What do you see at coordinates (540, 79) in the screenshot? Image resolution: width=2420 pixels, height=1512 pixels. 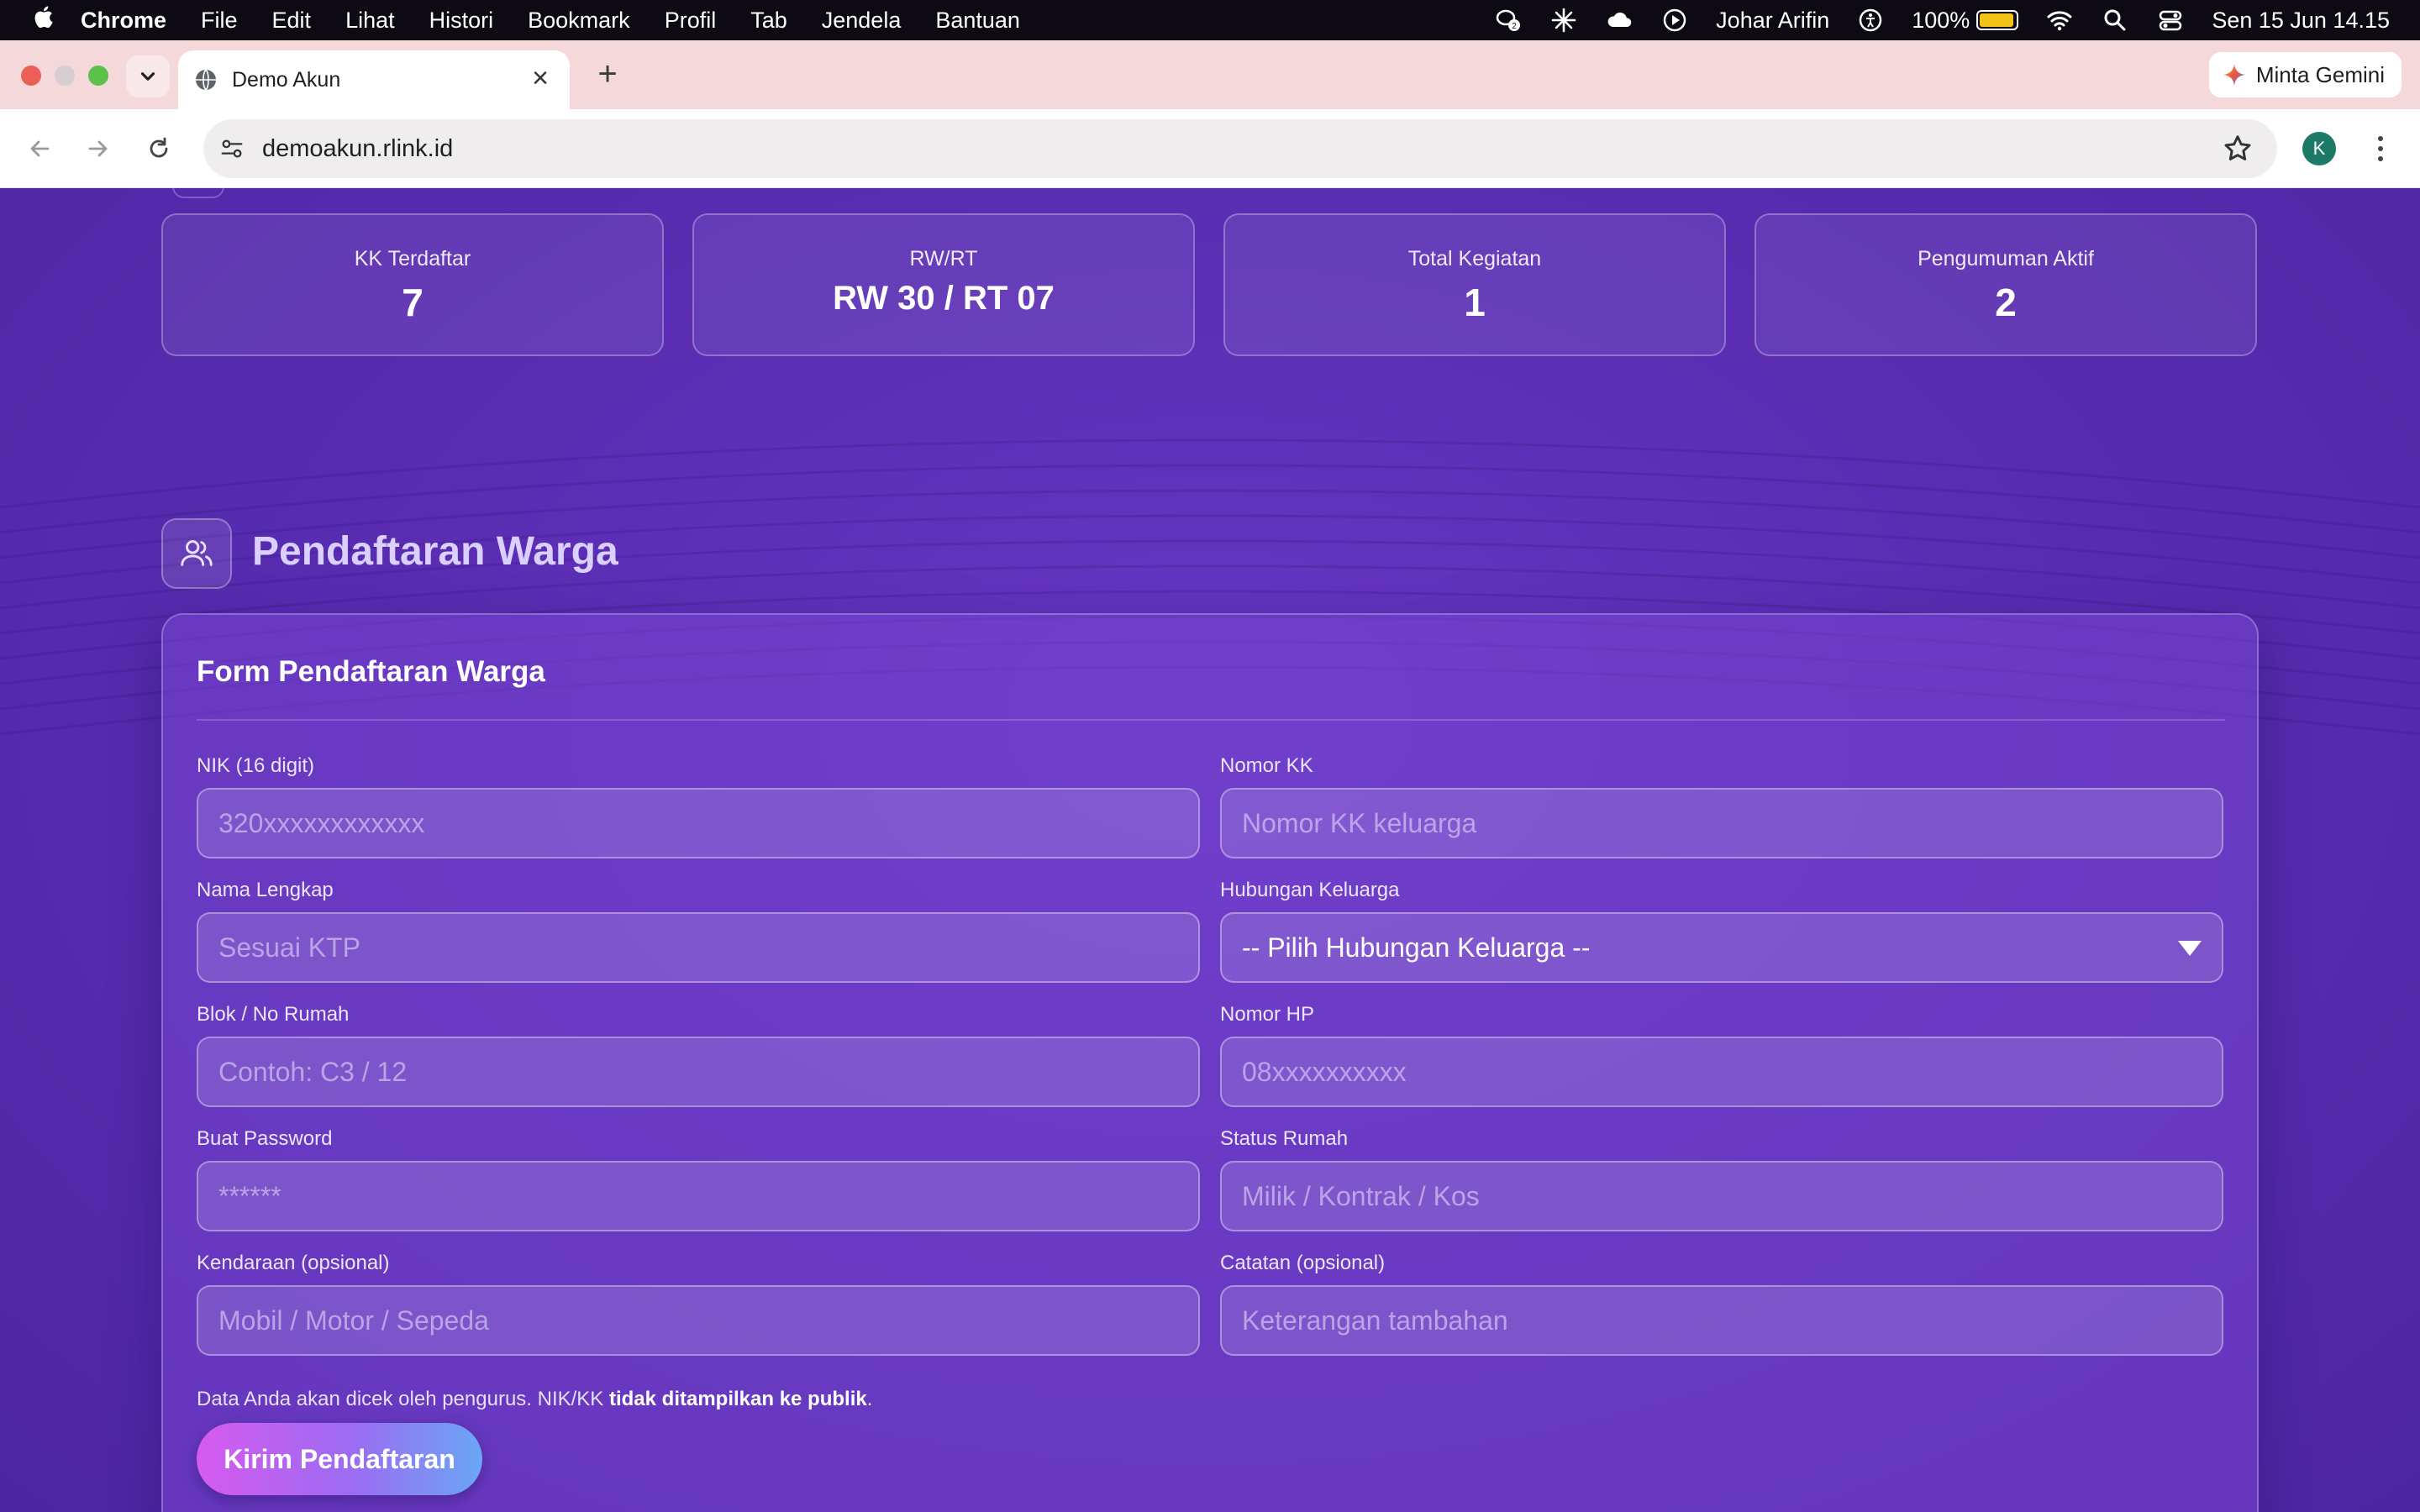 I see `tab-close-icon: ×` at bounding box center [540, 79].